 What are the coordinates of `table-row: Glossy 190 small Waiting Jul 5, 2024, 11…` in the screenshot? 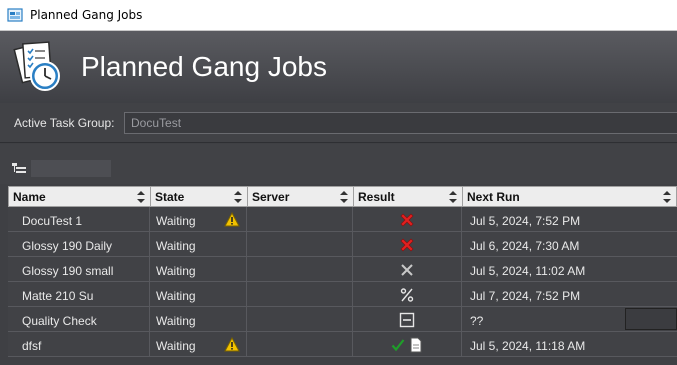 It's located at (342, 269).